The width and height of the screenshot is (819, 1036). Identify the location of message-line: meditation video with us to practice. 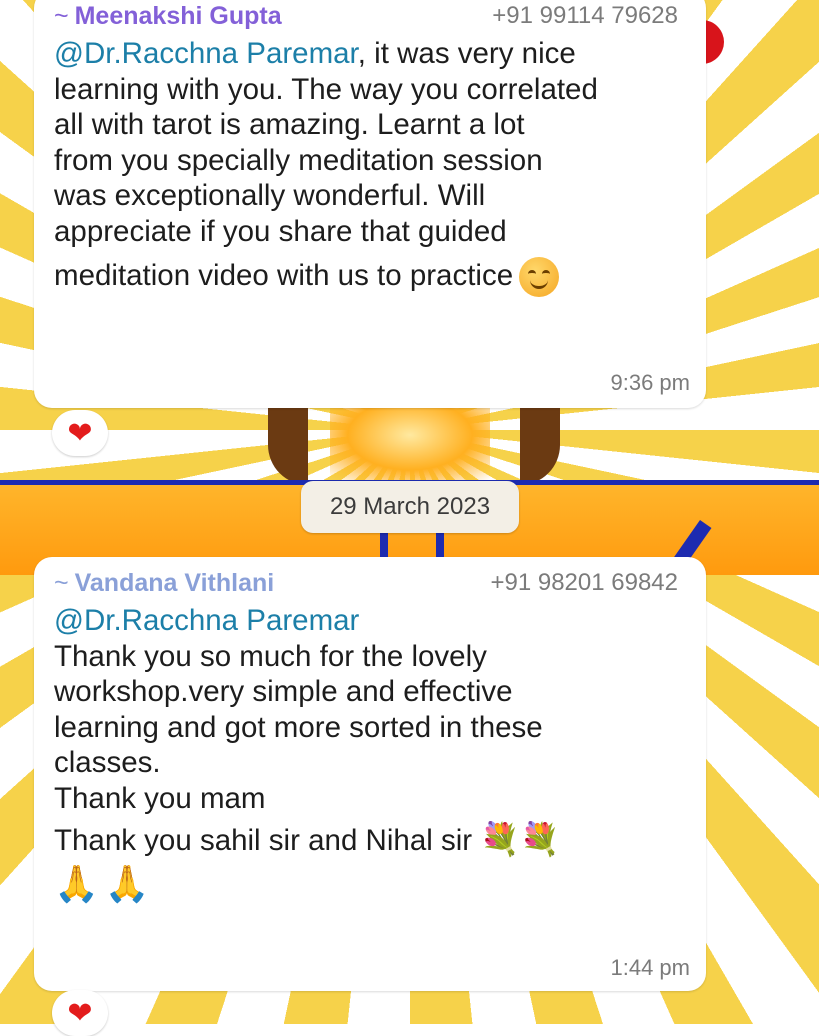
(371, 277).